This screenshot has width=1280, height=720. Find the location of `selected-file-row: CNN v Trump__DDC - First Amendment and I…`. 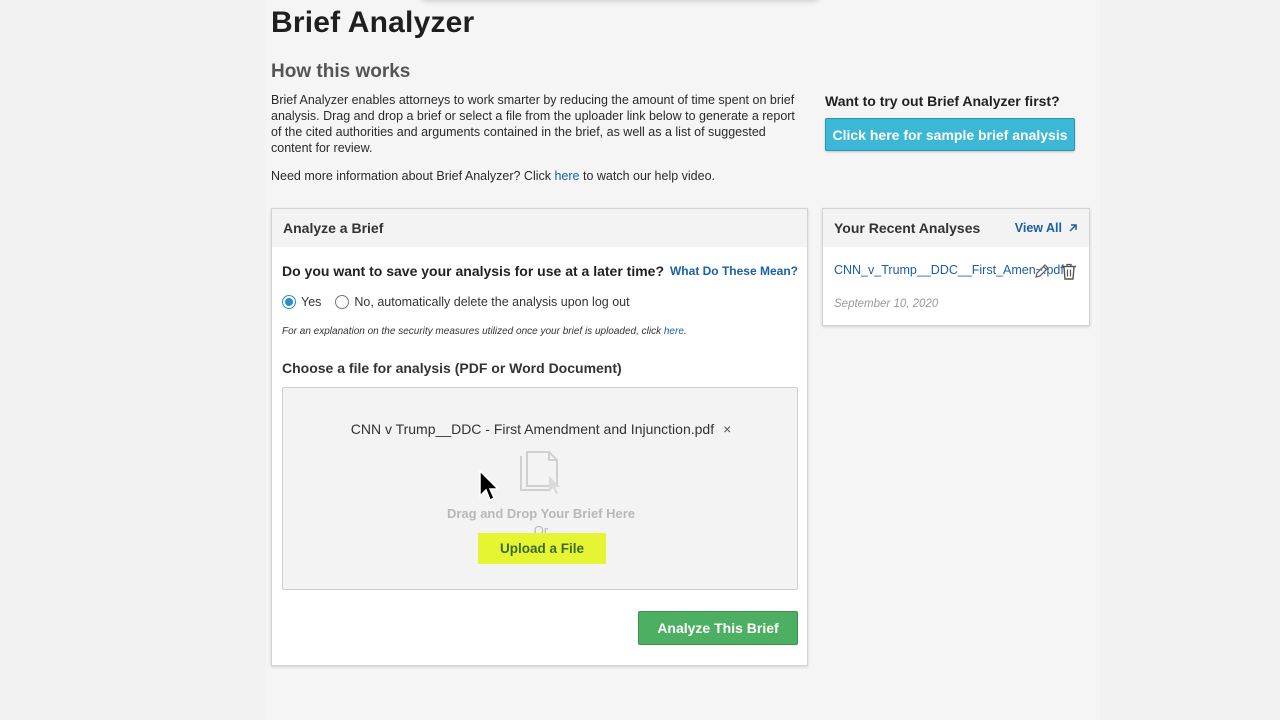

selected-file-row: CNN v Trump__DDC - First Amendment and I… is located at coordinates (541, 429).